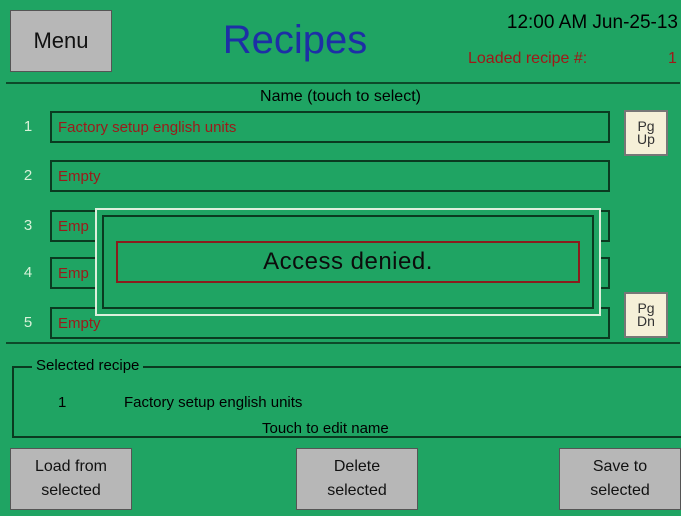 The image size is (681, 516). Describe the element at coordinates (528, 58) in the screenshot. I see `loaded-recipe-label: Loaded recipe #:` at that location.